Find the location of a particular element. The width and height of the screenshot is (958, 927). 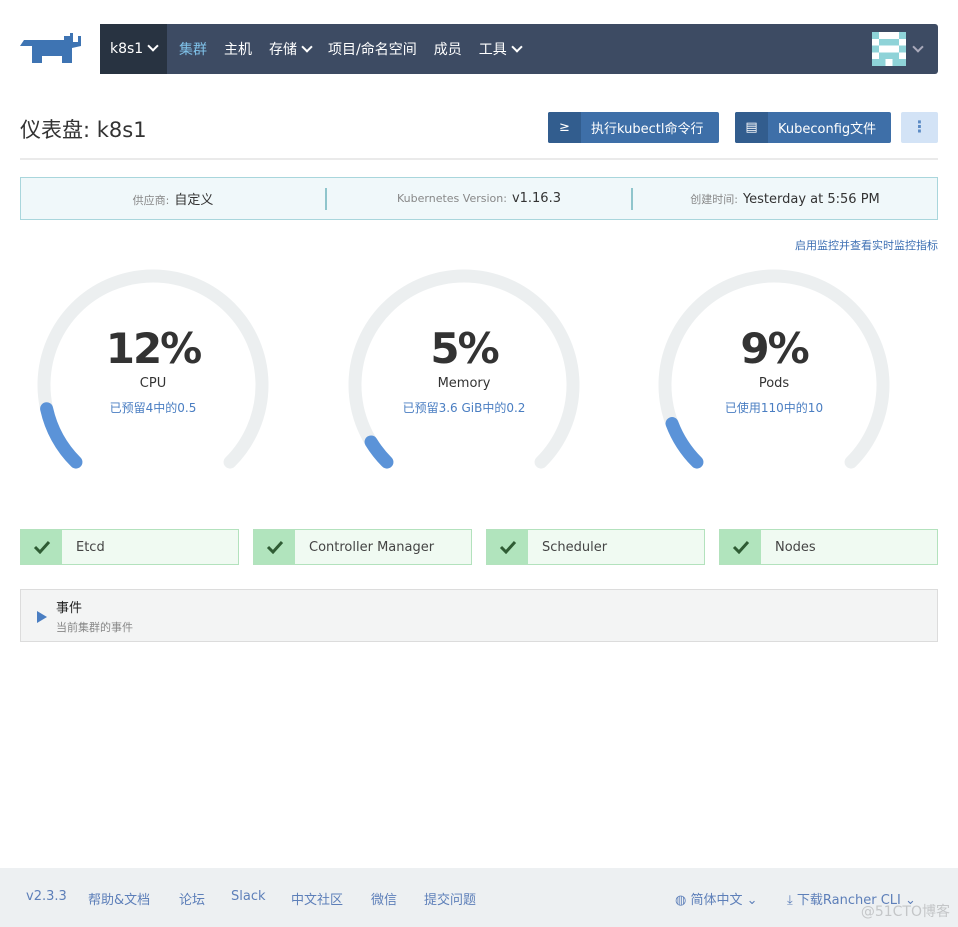

footer-link-forum: 论坛 is located at coordinates (192, 898).